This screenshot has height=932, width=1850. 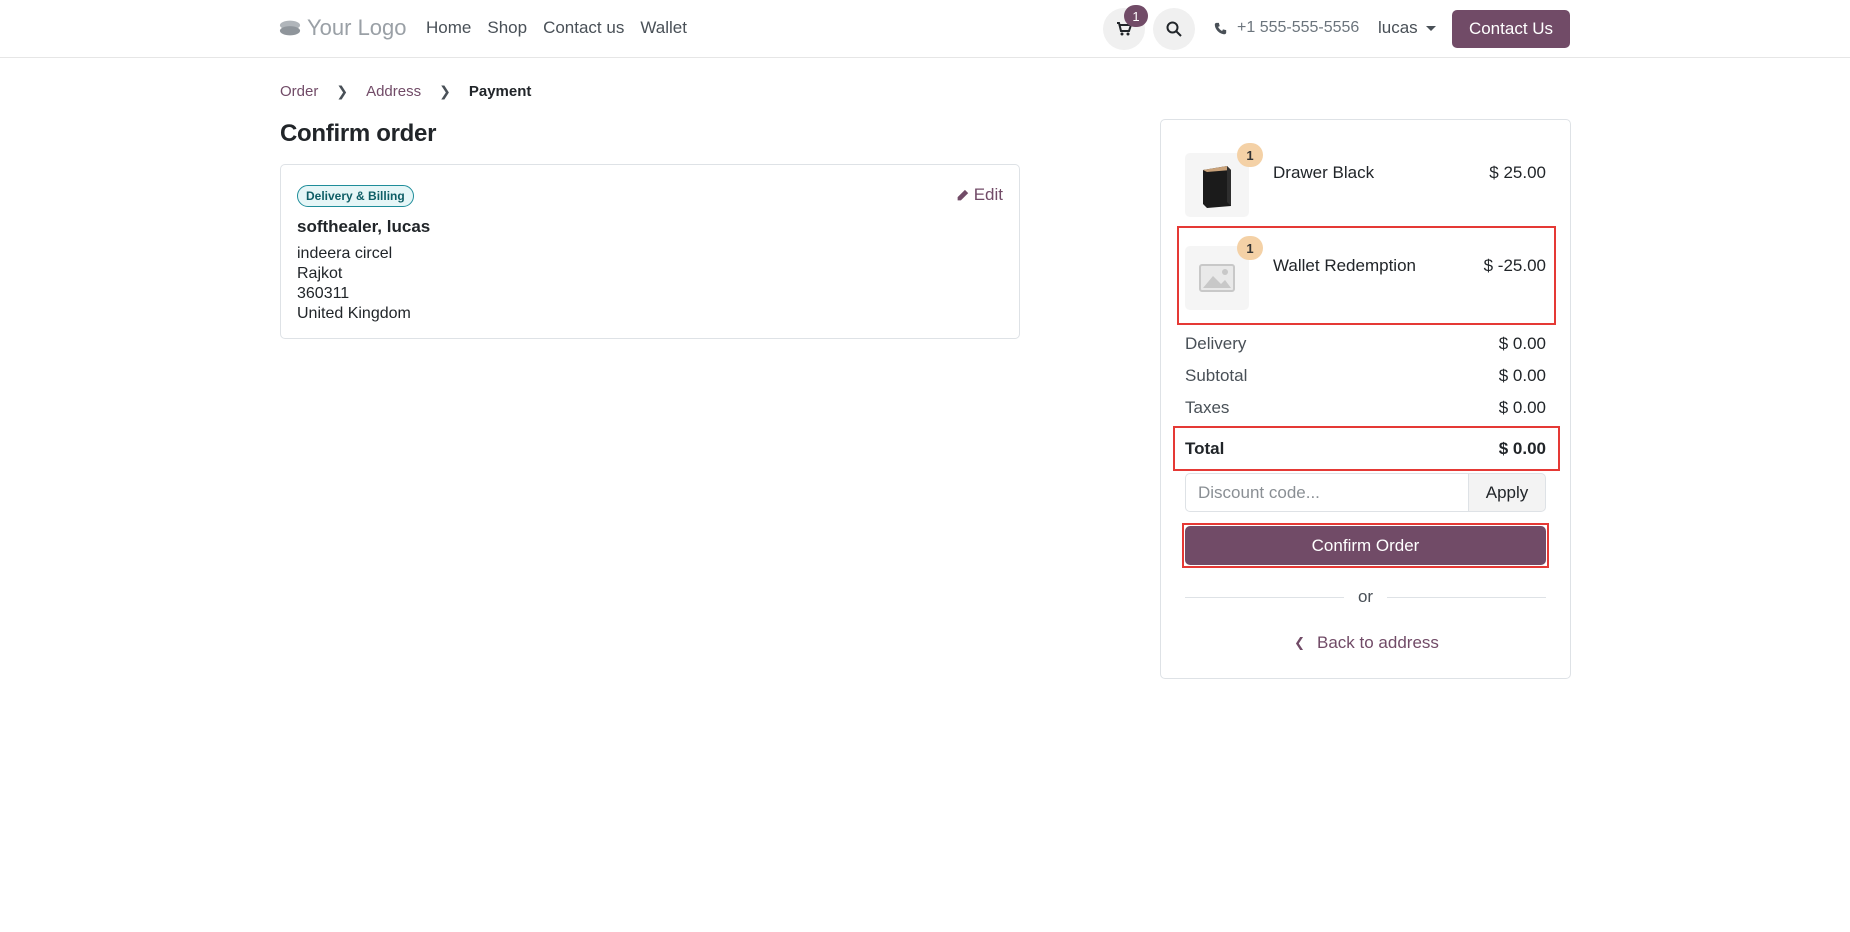 What do you see at coordinates (1365, 376) in the screenshot?
I see `subtotal-row: Subtotal $ 0.00` at bounding box center [1365, 376].